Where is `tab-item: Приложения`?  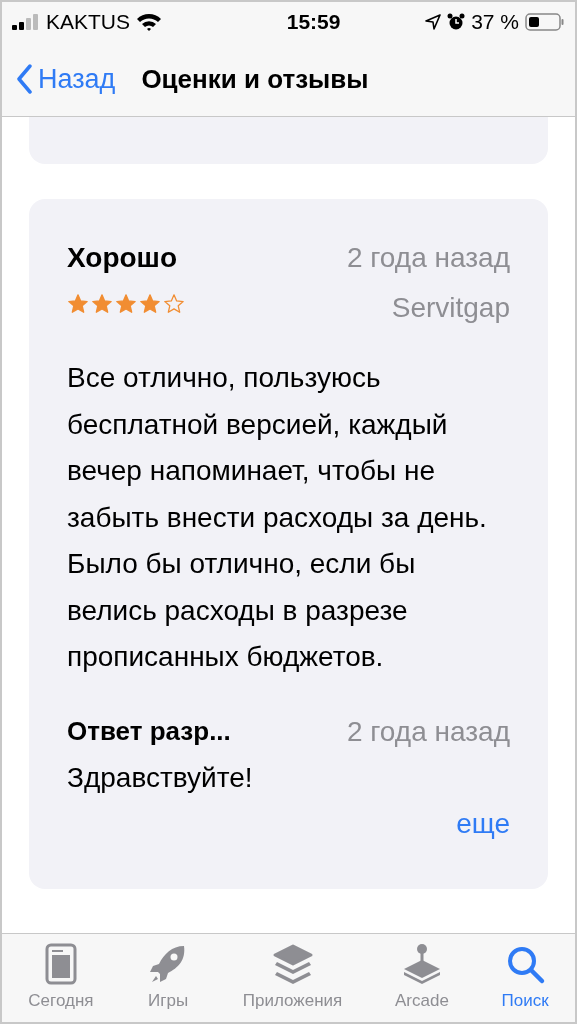
tab-item: Приложения is located at coordinates (292, 978).